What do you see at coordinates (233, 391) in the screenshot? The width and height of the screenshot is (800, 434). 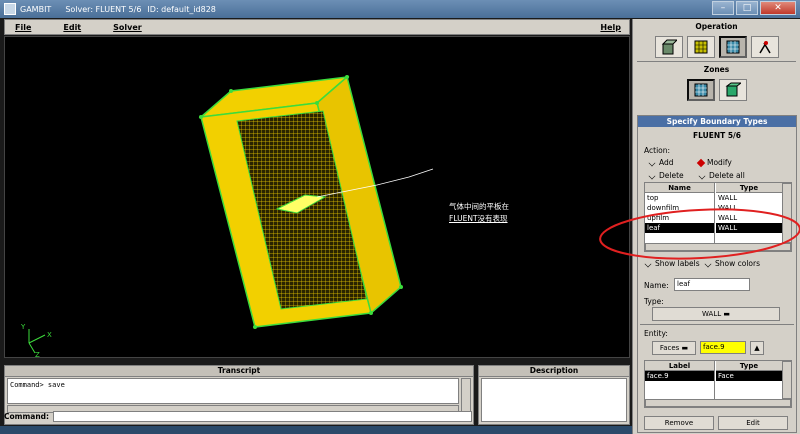 I see `transcript-text: Command> save` at bounding box center [233, 391].